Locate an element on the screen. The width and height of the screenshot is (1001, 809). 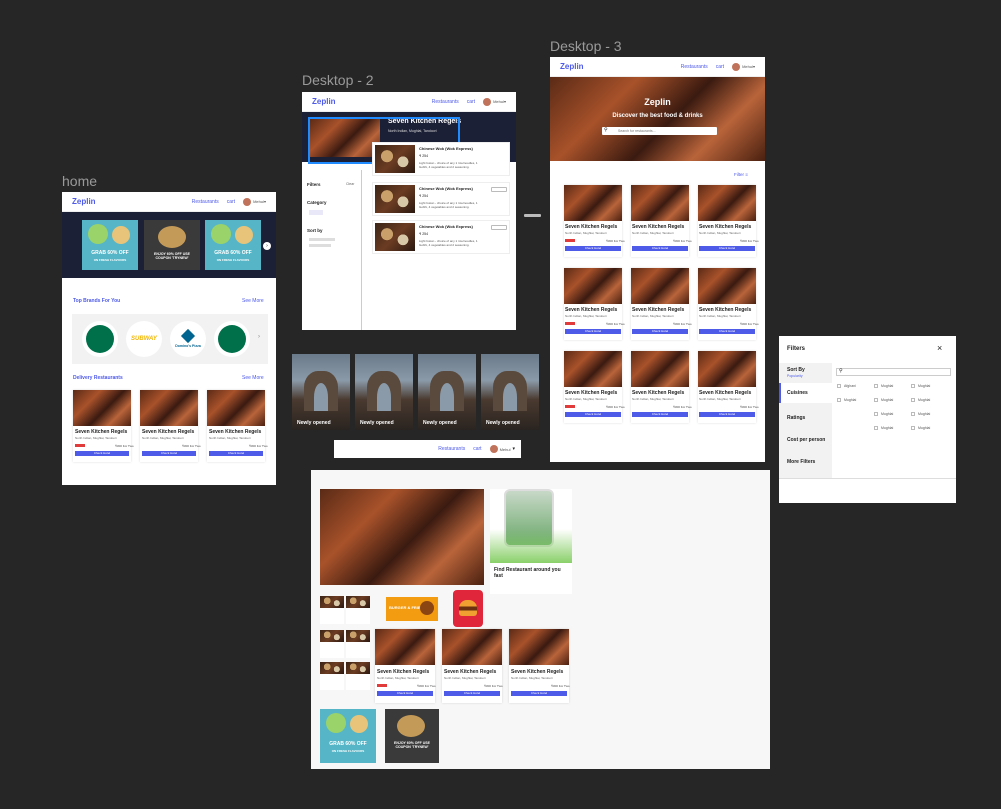
brand-subway-logo: SUBWAY is located at coordinates (144, 339).